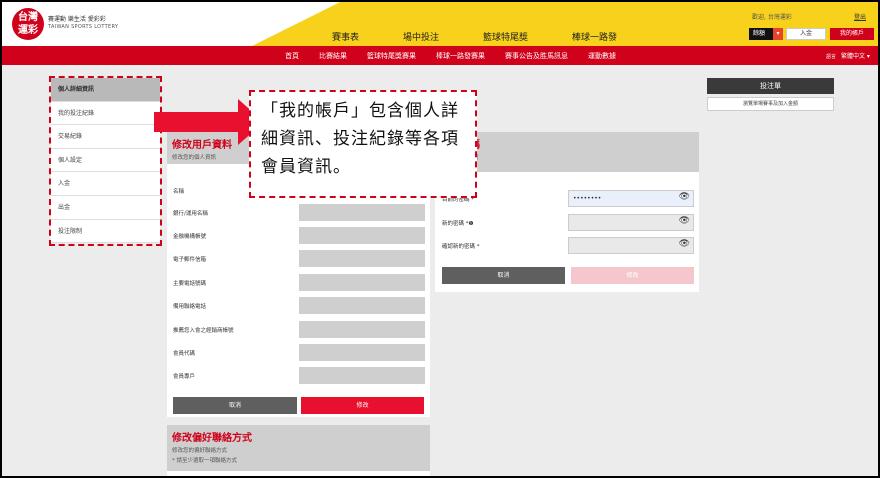 Image resolution: width=880 pixels, height=478 pixels. I want to click on subnav-baseball-results: 棒球一路發賽果, so click(460, 56).